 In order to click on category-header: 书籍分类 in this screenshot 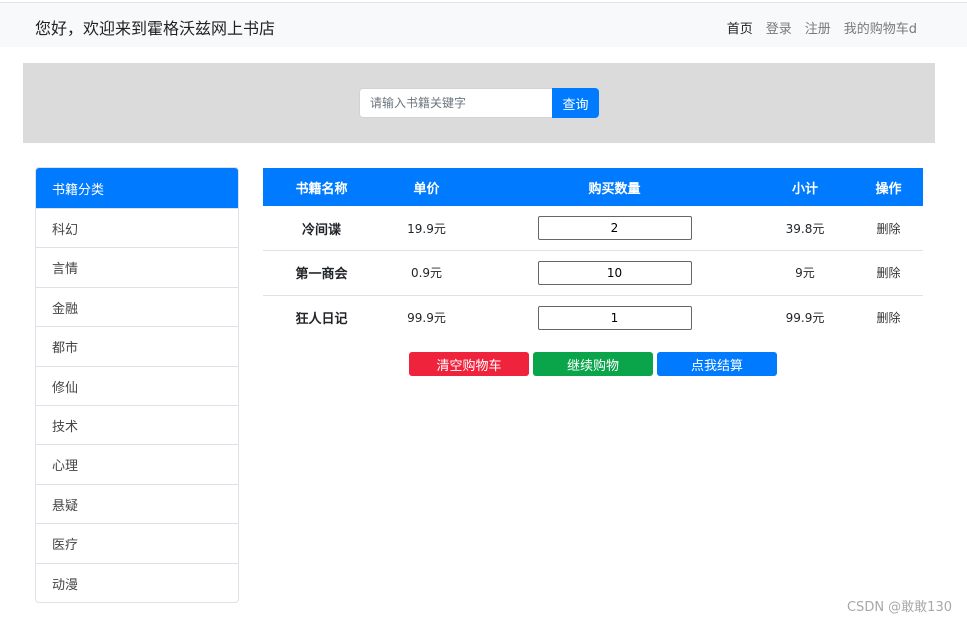, I will do `click(137, 188)`.